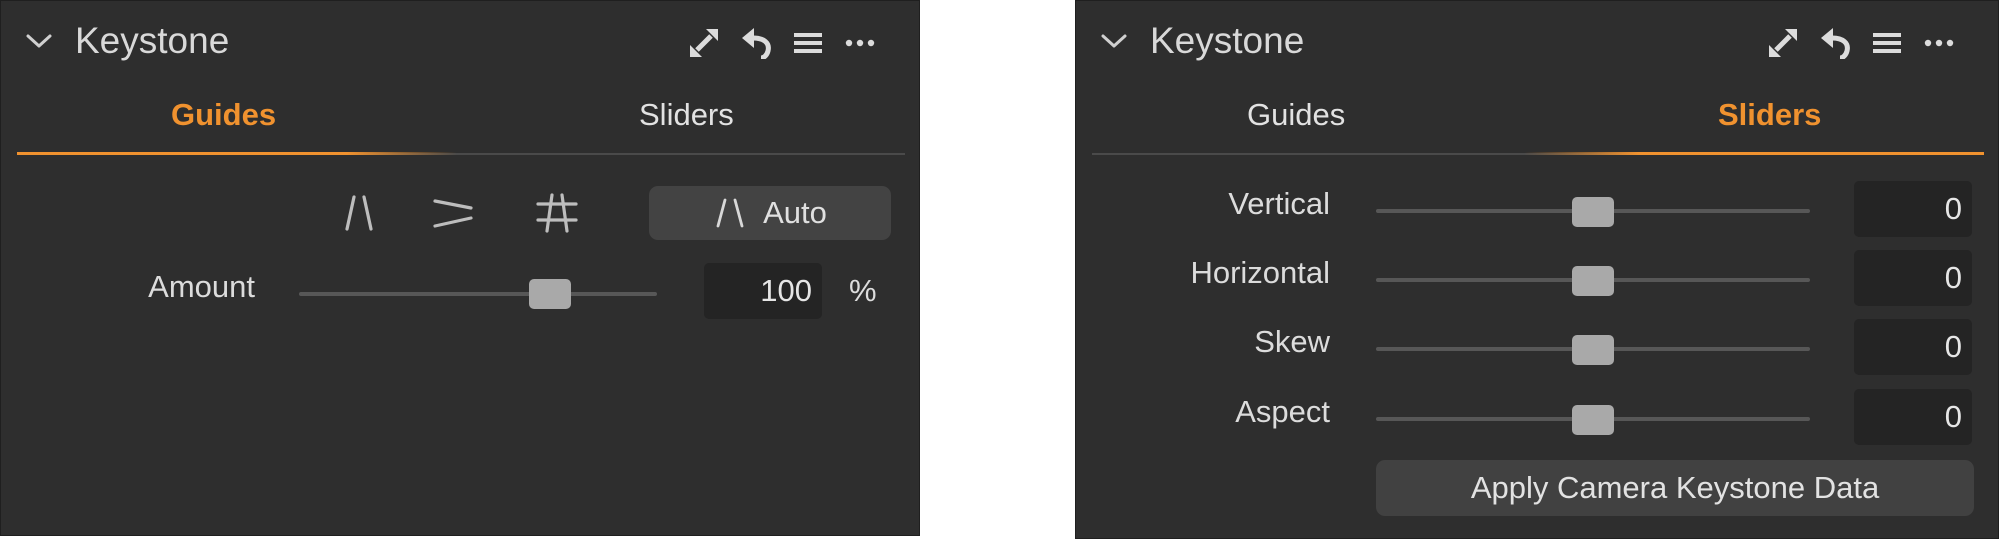 The height and width of the screenshot is (539, 2000). What do you see at coordinates (1675, 488) in the screenshot?
I see `apply-camera-keystone-button: Apply Camera Keystone Data` at bounding box center [1675, 488].